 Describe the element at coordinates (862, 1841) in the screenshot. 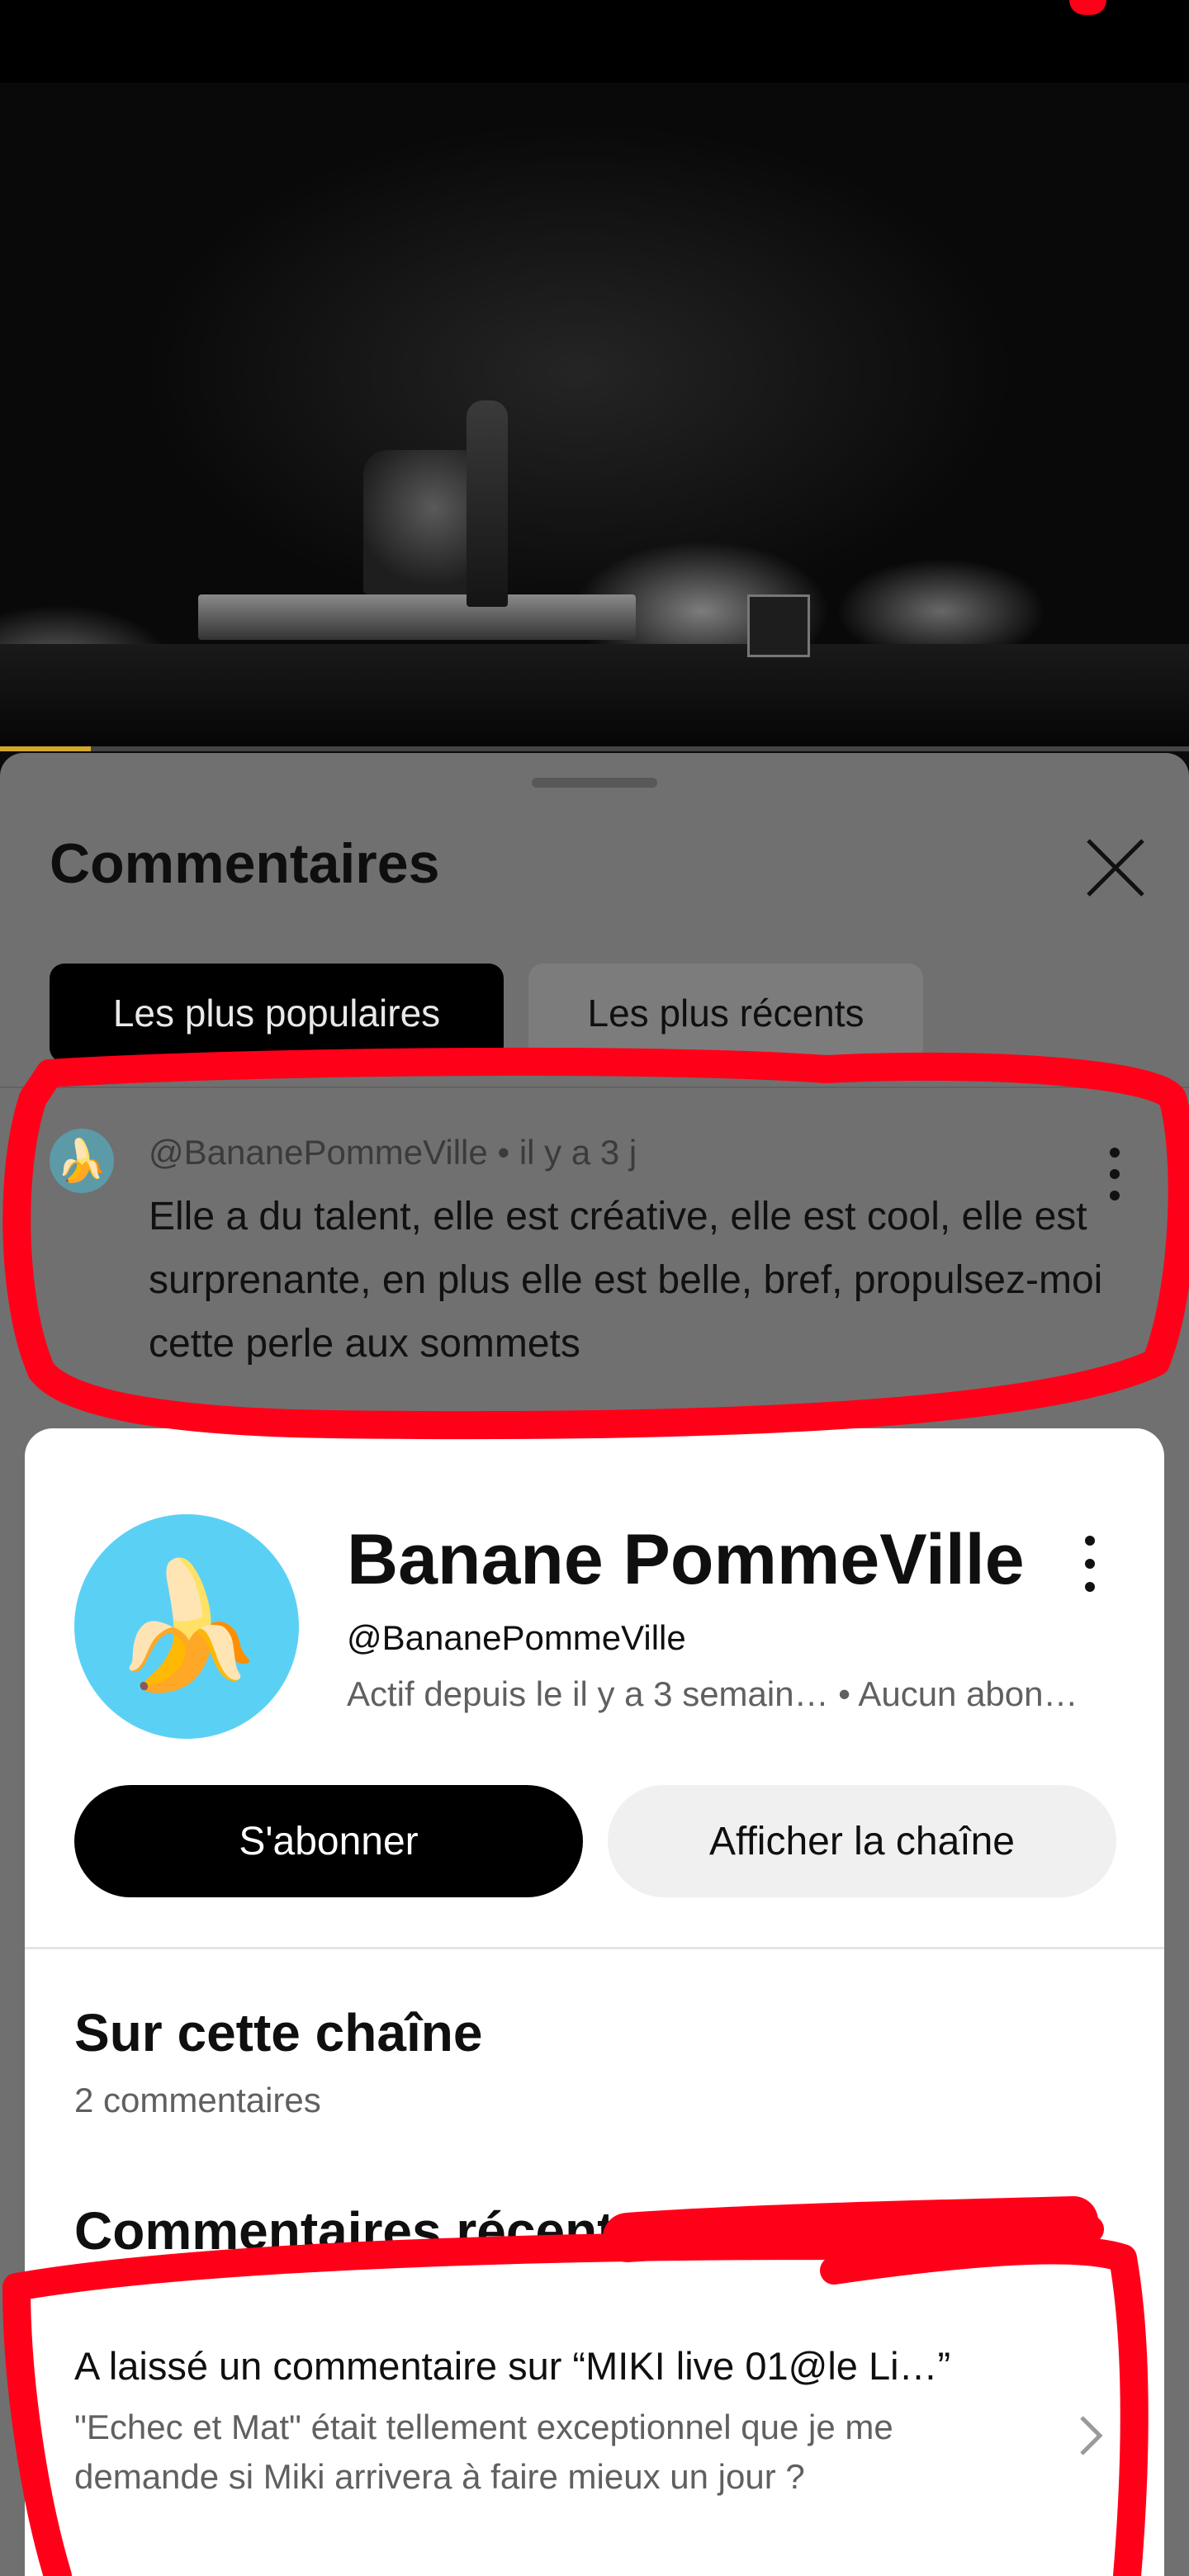

I see `view-channel-button: Afficher la chaîne` at that location.